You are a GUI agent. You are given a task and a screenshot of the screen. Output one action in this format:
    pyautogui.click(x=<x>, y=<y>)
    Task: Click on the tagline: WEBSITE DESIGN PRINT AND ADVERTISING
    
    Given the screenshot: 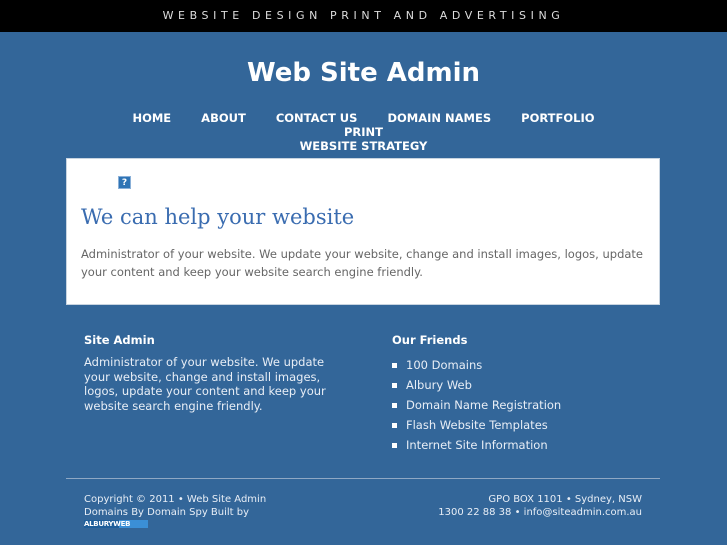 What is the action you would take?
    pyautogui.click(x=363, y=15)
    